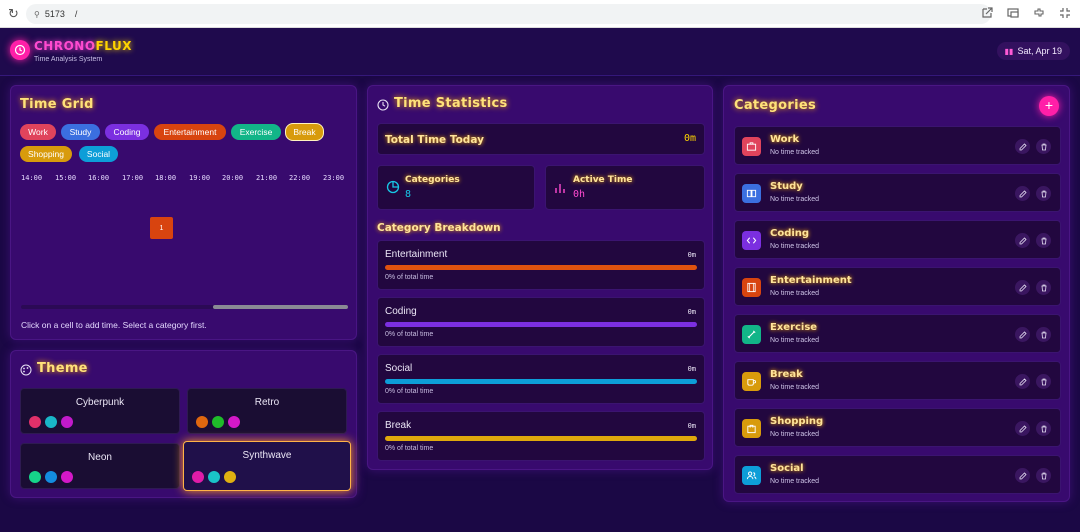  I want to click on total-time-value: 0m, so click(689, 138).